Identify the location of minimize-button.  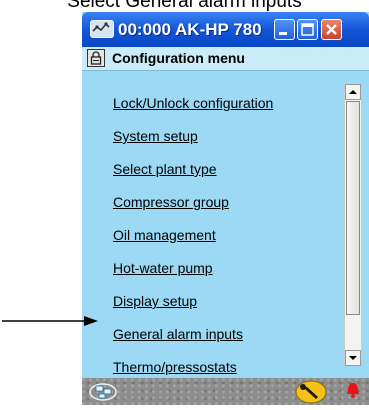
(284, 29).